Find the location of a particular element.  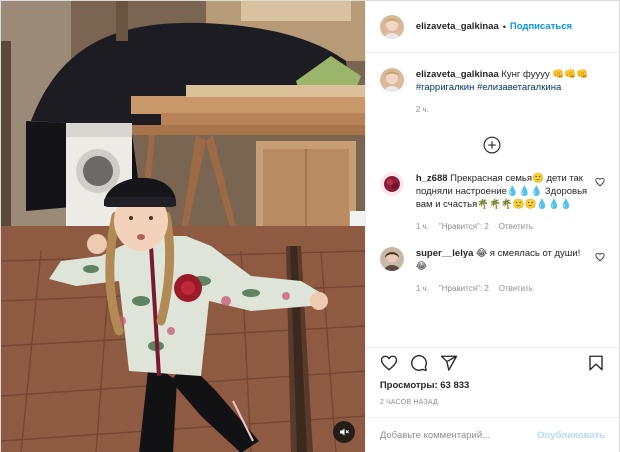

post-actions: Просмотры: 63 833 2 часов назад is located at coordinates (492, 376).